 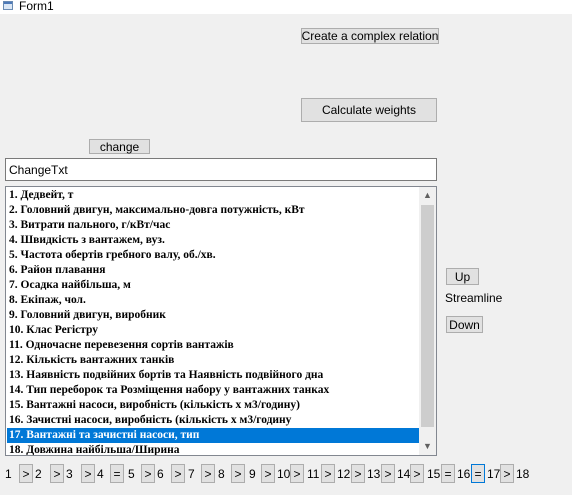 What do you see at coordinates (374, 474) in the screenshot?
I see `page-number: 13` at bounding box center [374, 474].